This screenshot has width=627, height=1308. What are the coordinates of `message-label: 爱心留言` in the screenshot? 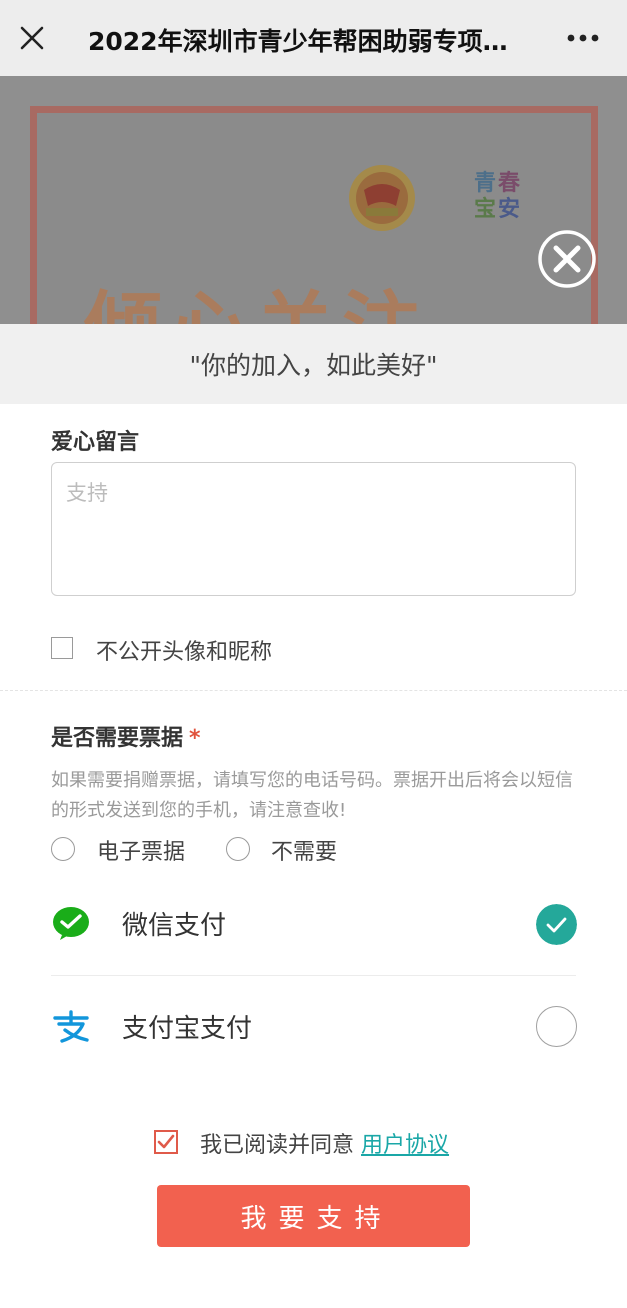 It's located at (95, 442).